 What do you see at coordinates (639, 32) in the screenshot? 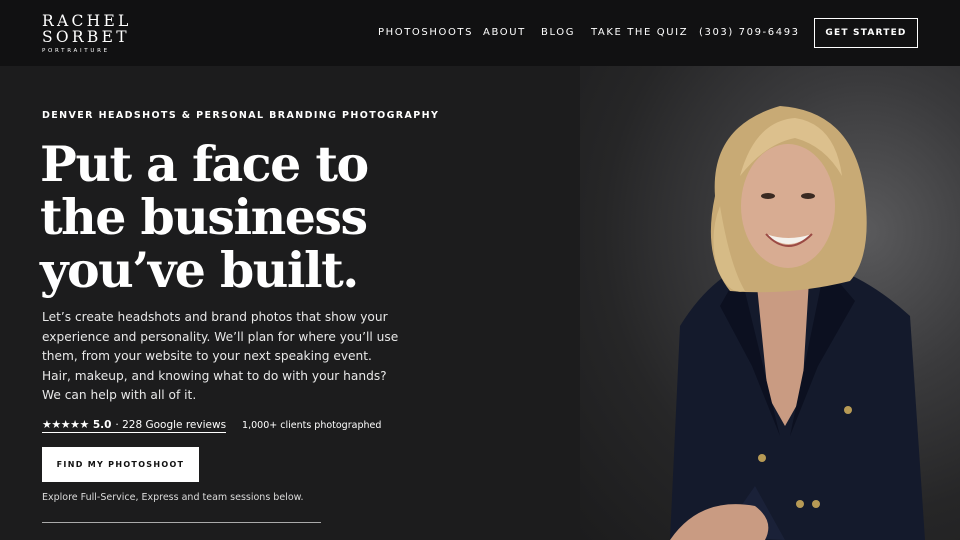
I see `nav-link-quiz: TAKE THE QUIZ` at bounding box center [639, 32].